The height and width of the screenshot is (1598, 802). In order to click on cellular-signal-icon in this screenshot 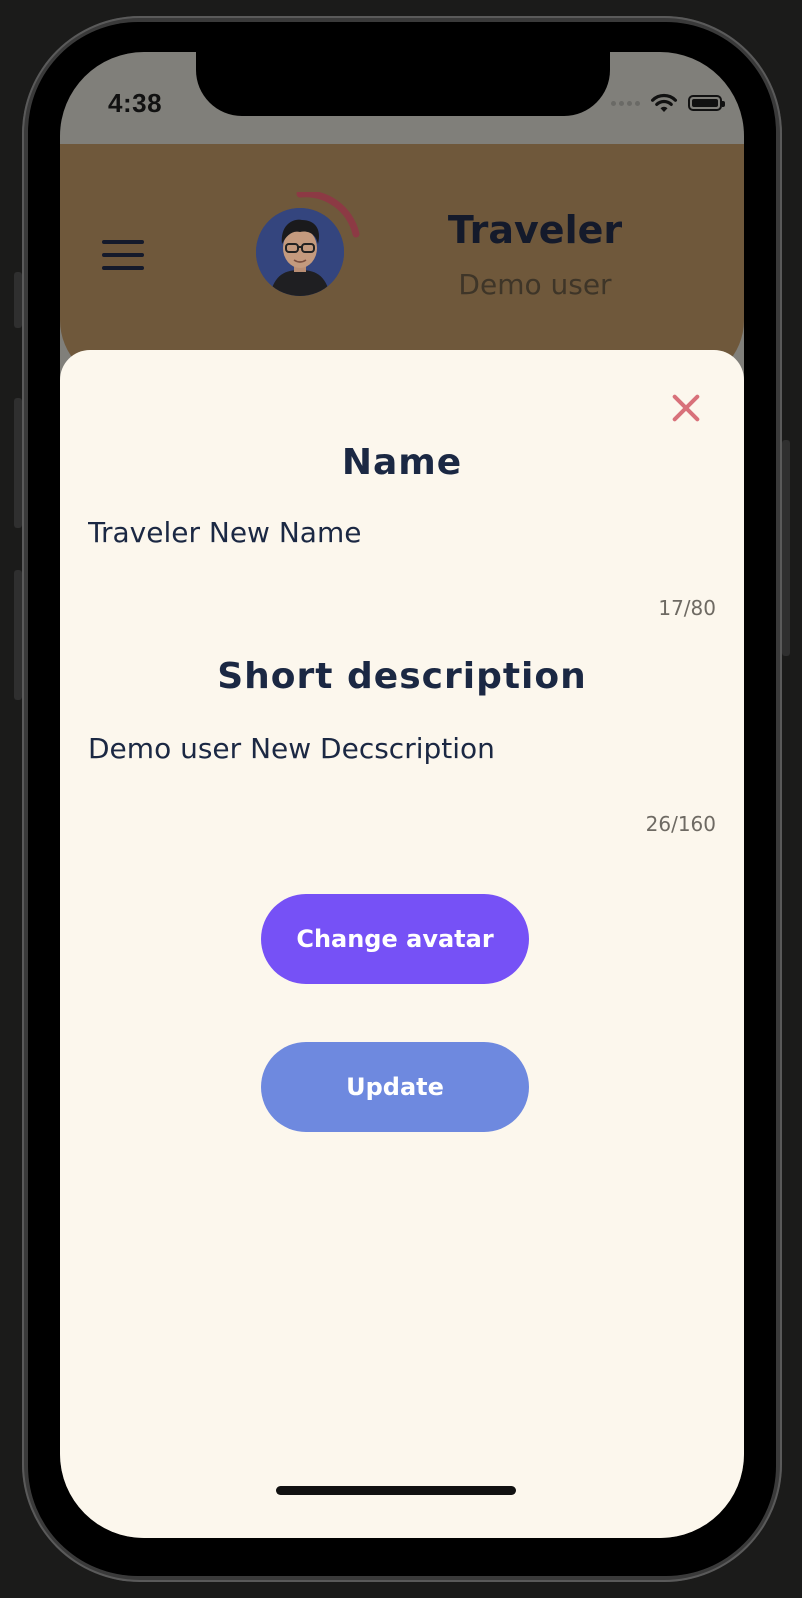, I will do `click(625, 103)`.